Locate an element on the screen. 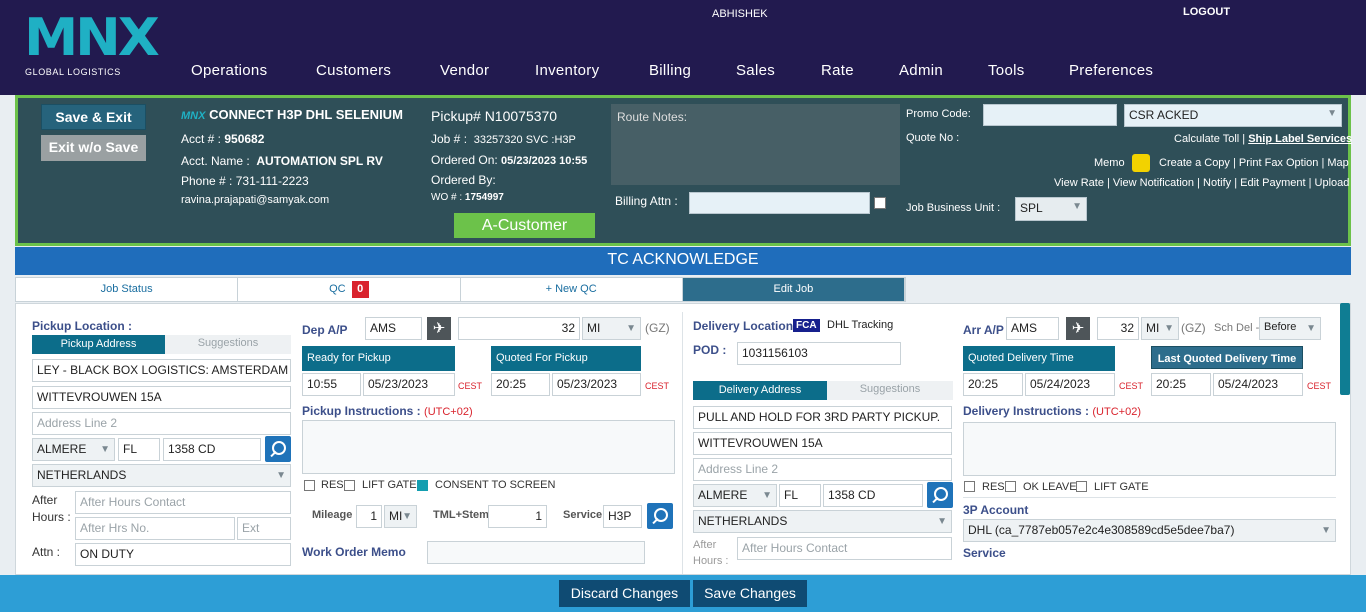 The width and height of the screenshot is (1366, 612). memo-note-icon is located at coordinates (1141, 163).